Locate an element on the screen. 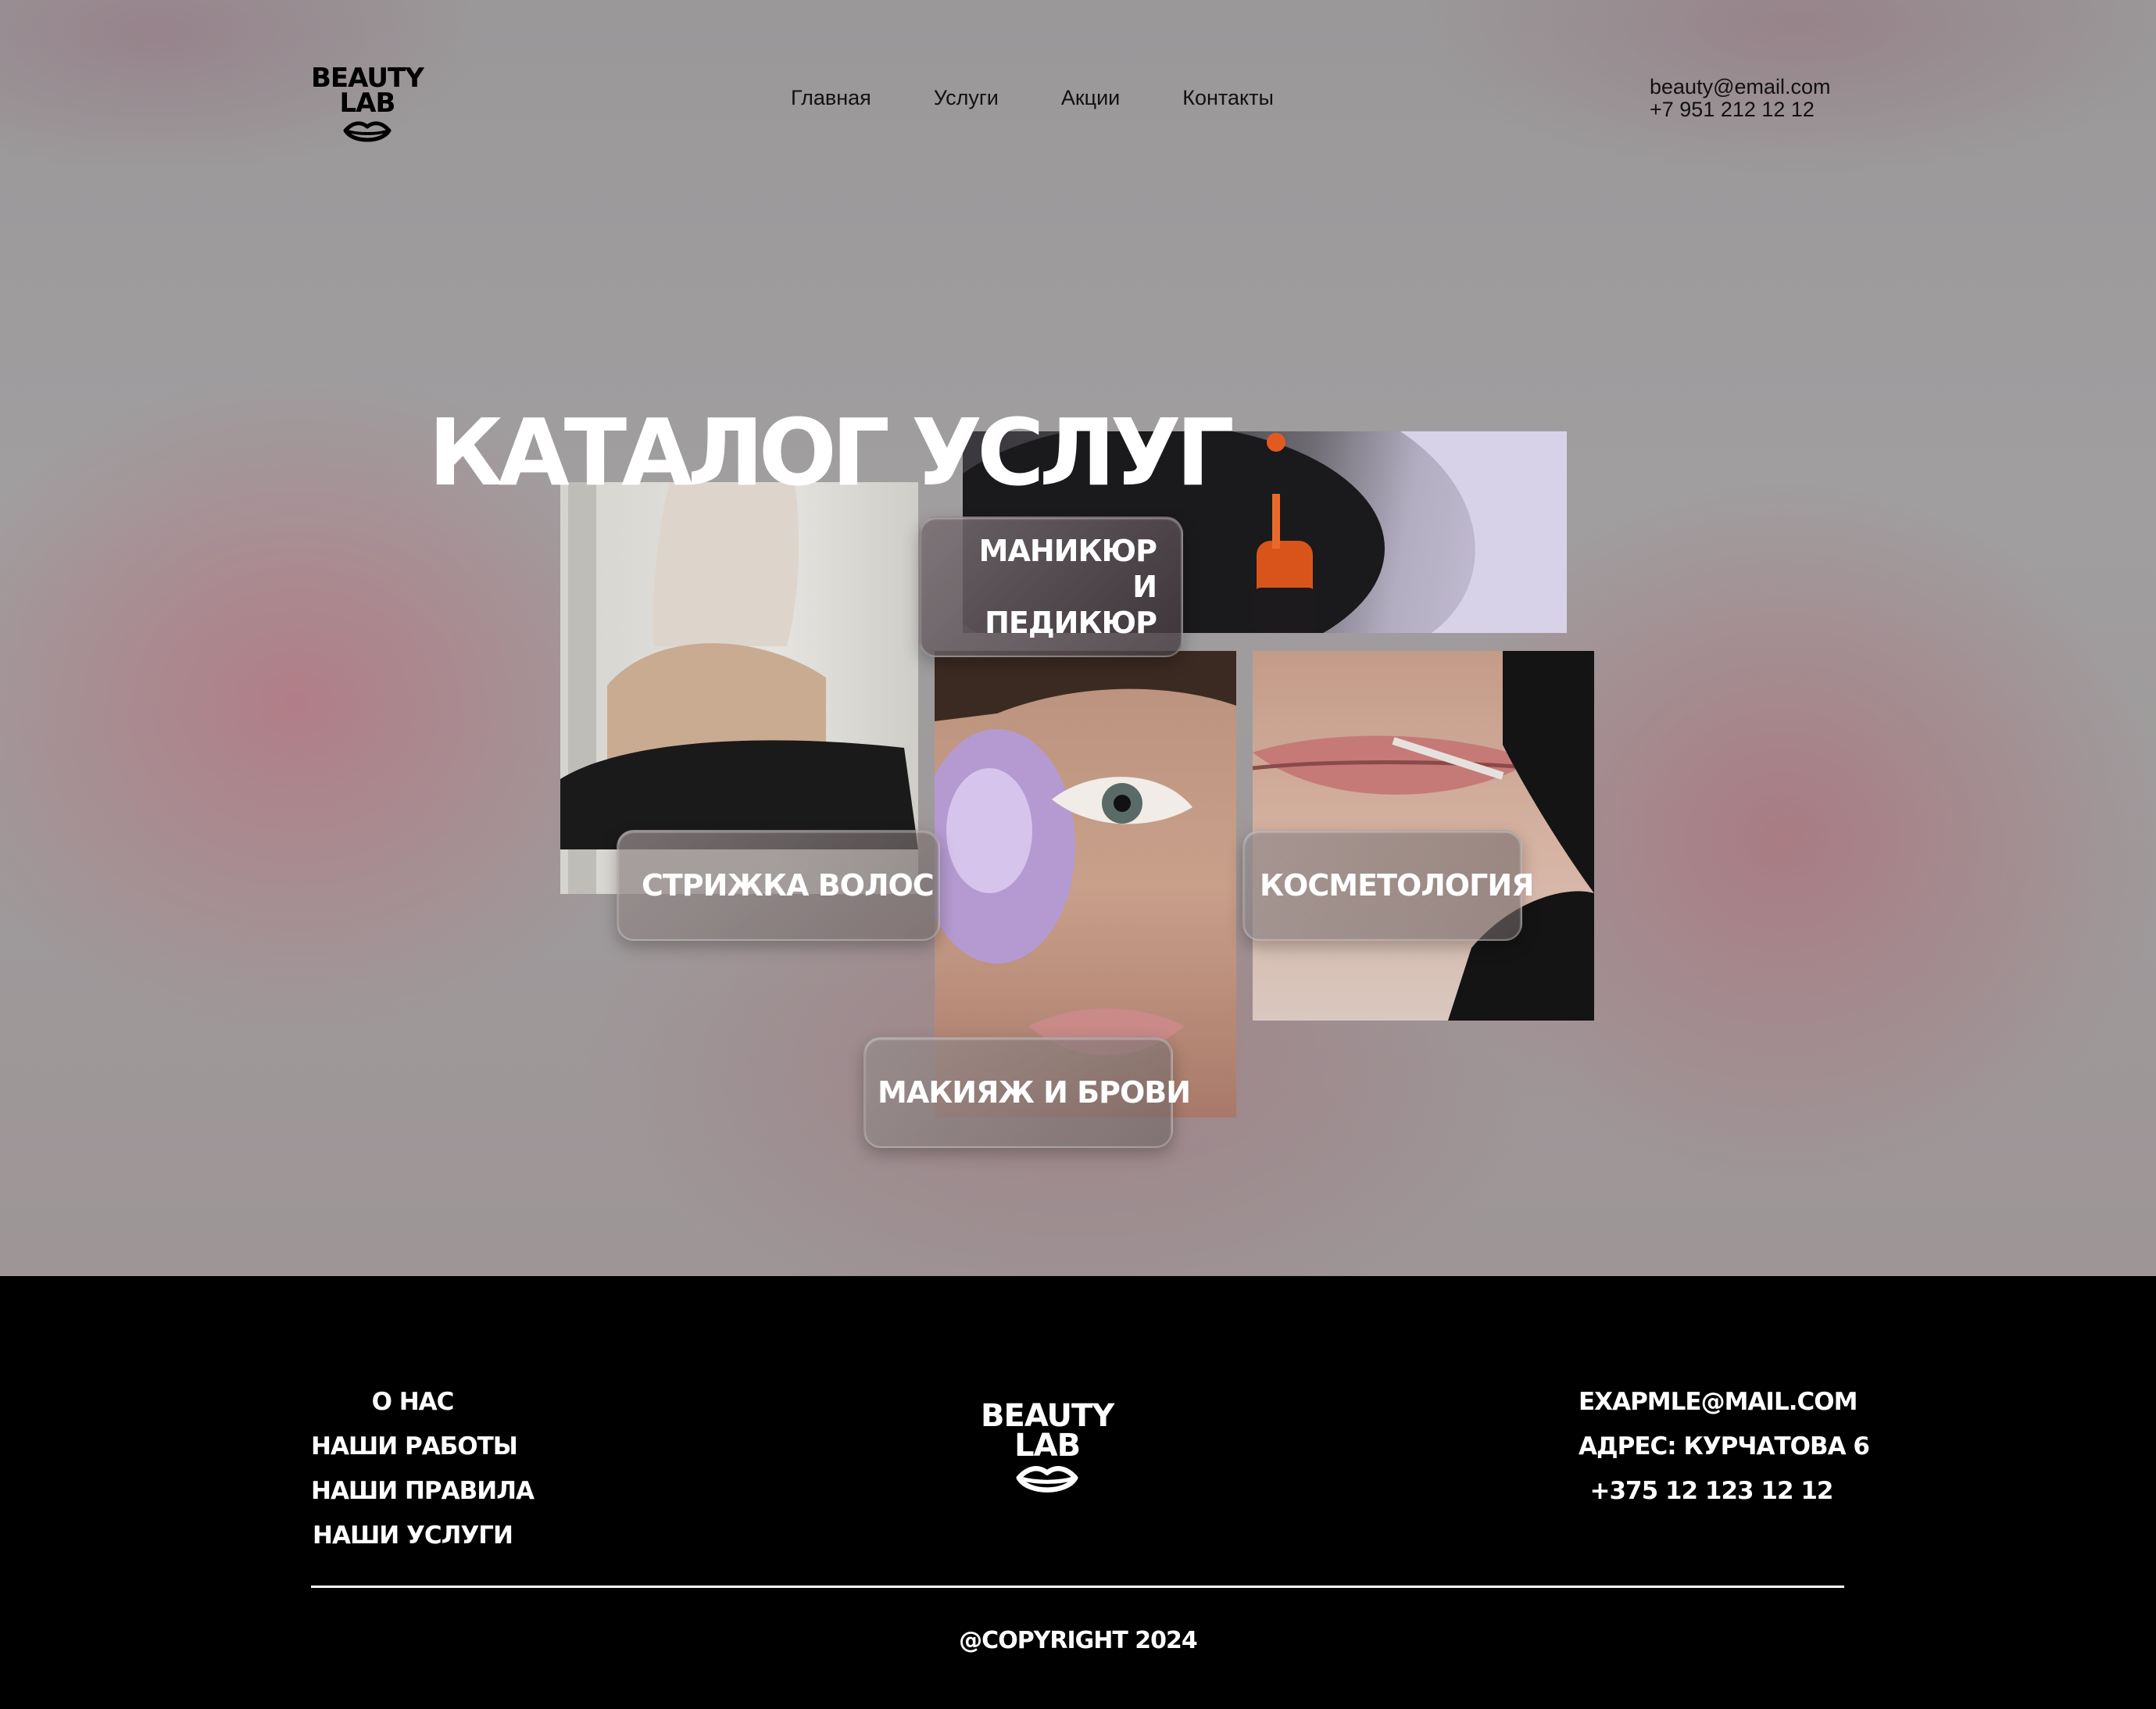 The width and height of the screenshot is (2156, 1709). card-manicure: МАНИКЮР И ПЕДИКЮР is located at coordinates (1051, 587).